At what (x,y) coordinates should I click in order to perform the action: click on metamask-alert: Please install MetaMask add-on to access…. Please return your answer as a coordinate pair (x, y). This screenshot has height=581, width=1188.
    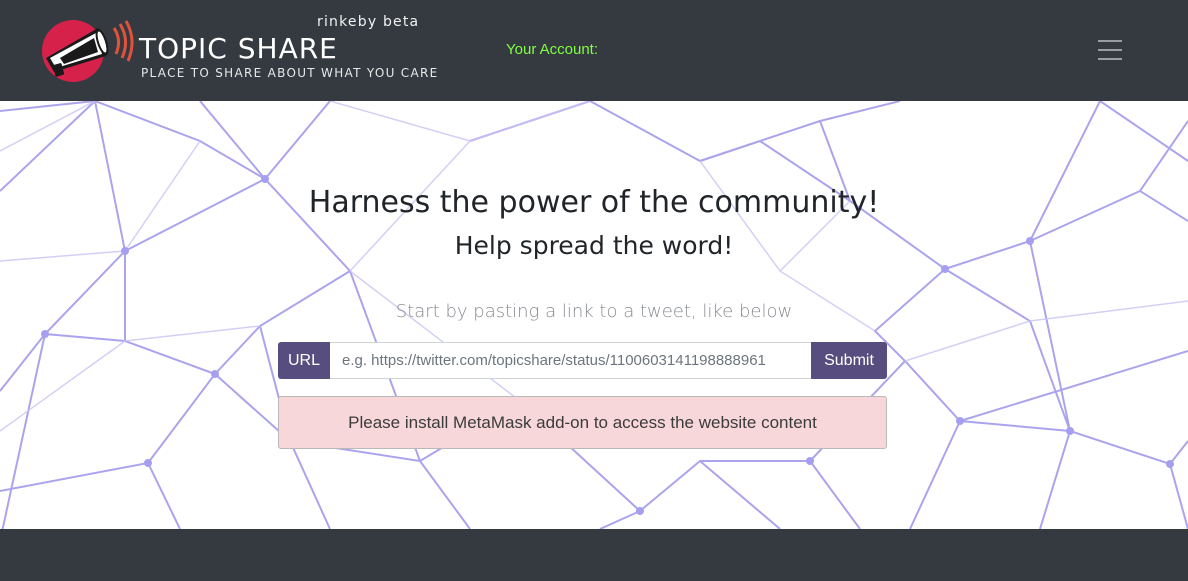
    Looking at the image, I should click on (582, 422).